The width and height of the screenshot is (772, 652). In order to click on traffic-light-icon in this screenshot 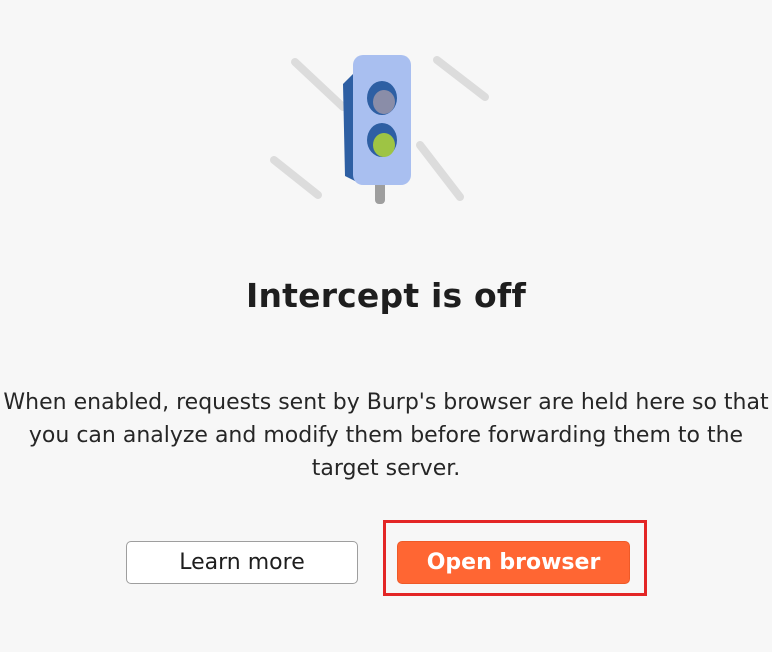, I will do `click(380, 130)`.